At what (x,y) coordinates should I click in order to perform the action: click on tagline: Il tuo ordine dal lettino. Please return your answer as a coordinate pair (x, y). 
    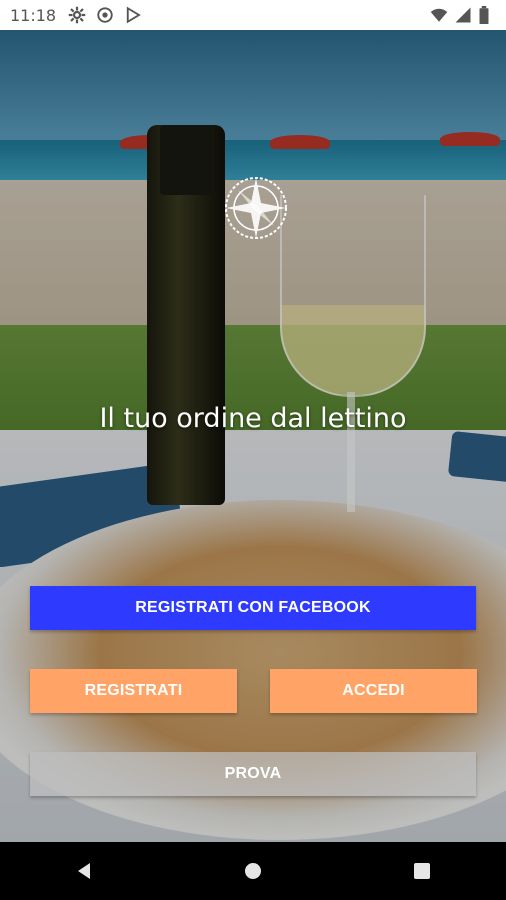
    Looking at the image, I should click on (253, 418).